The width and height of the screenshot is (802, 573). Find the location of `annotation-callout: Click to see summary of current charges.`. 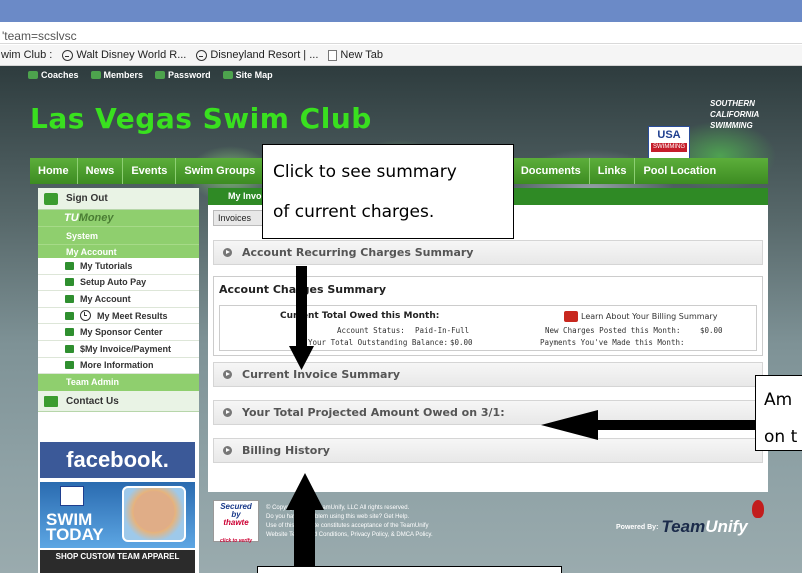

annotation-callout: Click to see summary of current charges. is located at coordinates (388, 191).